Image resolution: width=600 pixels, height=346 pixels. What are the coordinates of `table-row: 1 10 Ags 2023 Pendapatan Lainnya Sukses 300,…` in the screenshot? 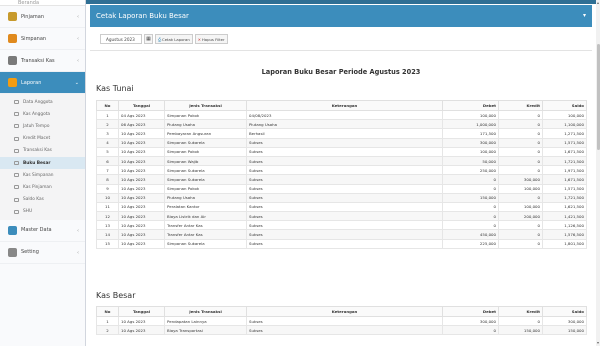 It's located at (341, 321).